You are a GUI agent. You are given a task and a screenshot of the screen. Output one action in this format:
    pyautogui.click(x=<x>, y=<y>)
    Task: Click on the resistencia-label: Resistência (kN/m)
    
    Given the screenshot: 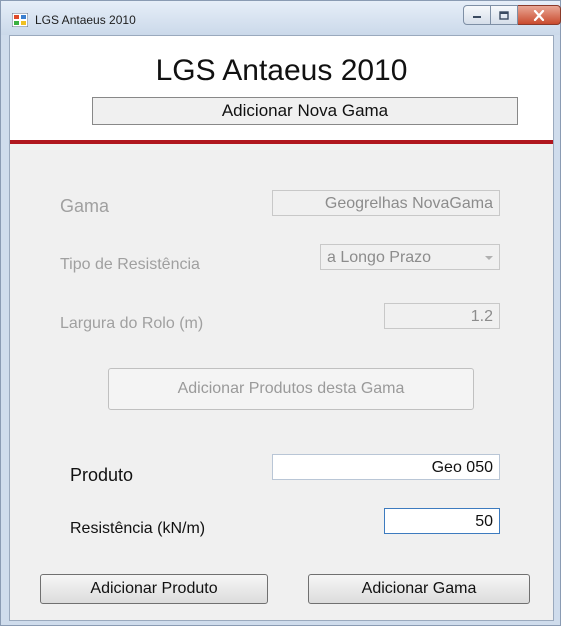 What is the action you would take?
    pyautogui.click(x=138, y=528)
    